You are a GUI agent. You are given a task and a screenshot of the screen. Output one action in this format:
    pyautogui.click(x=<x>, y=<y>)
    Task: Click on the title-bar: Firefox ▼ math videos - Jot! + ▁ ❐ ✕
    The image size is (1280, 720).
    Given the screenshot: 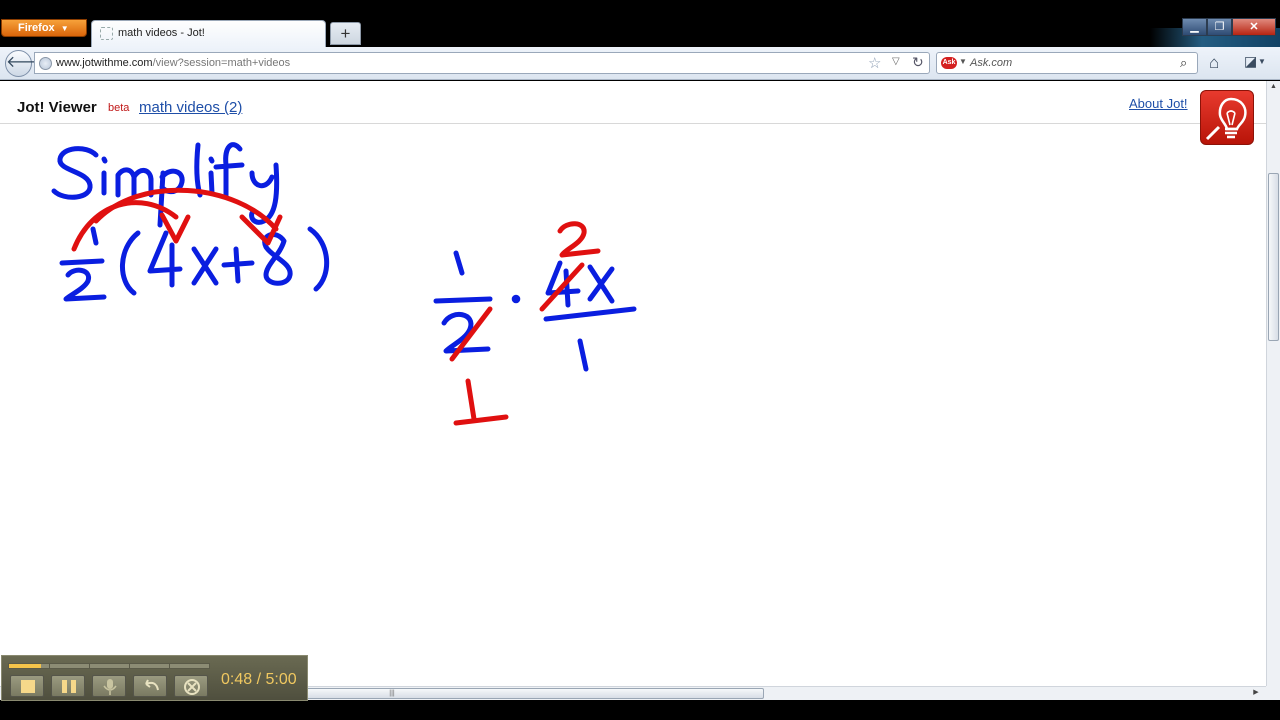 What is the action you would take?
    pyautogui.click(x=640, y=23)
    